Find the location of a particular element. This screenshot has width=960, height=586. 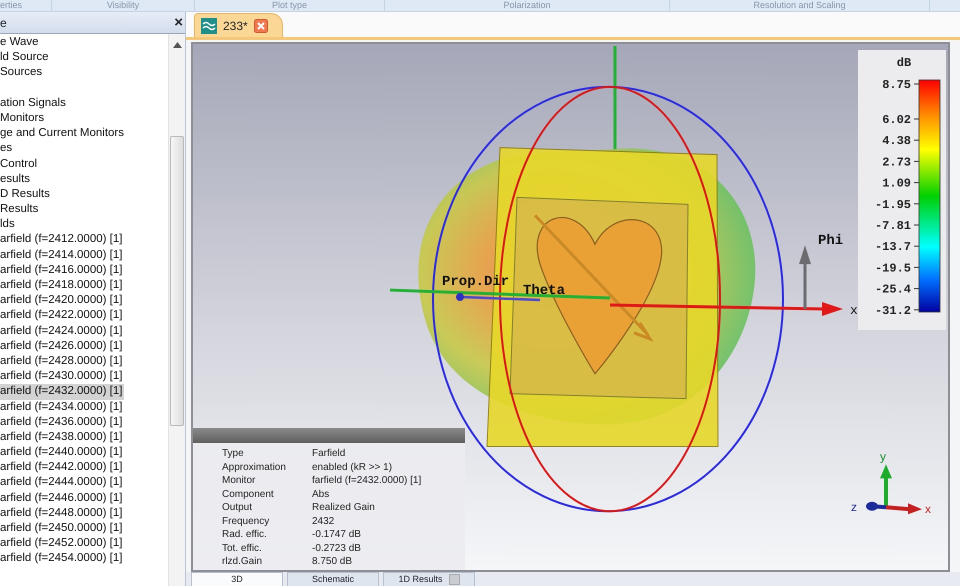

info-label: Rad. effic. is located at coordinates (245, 535).